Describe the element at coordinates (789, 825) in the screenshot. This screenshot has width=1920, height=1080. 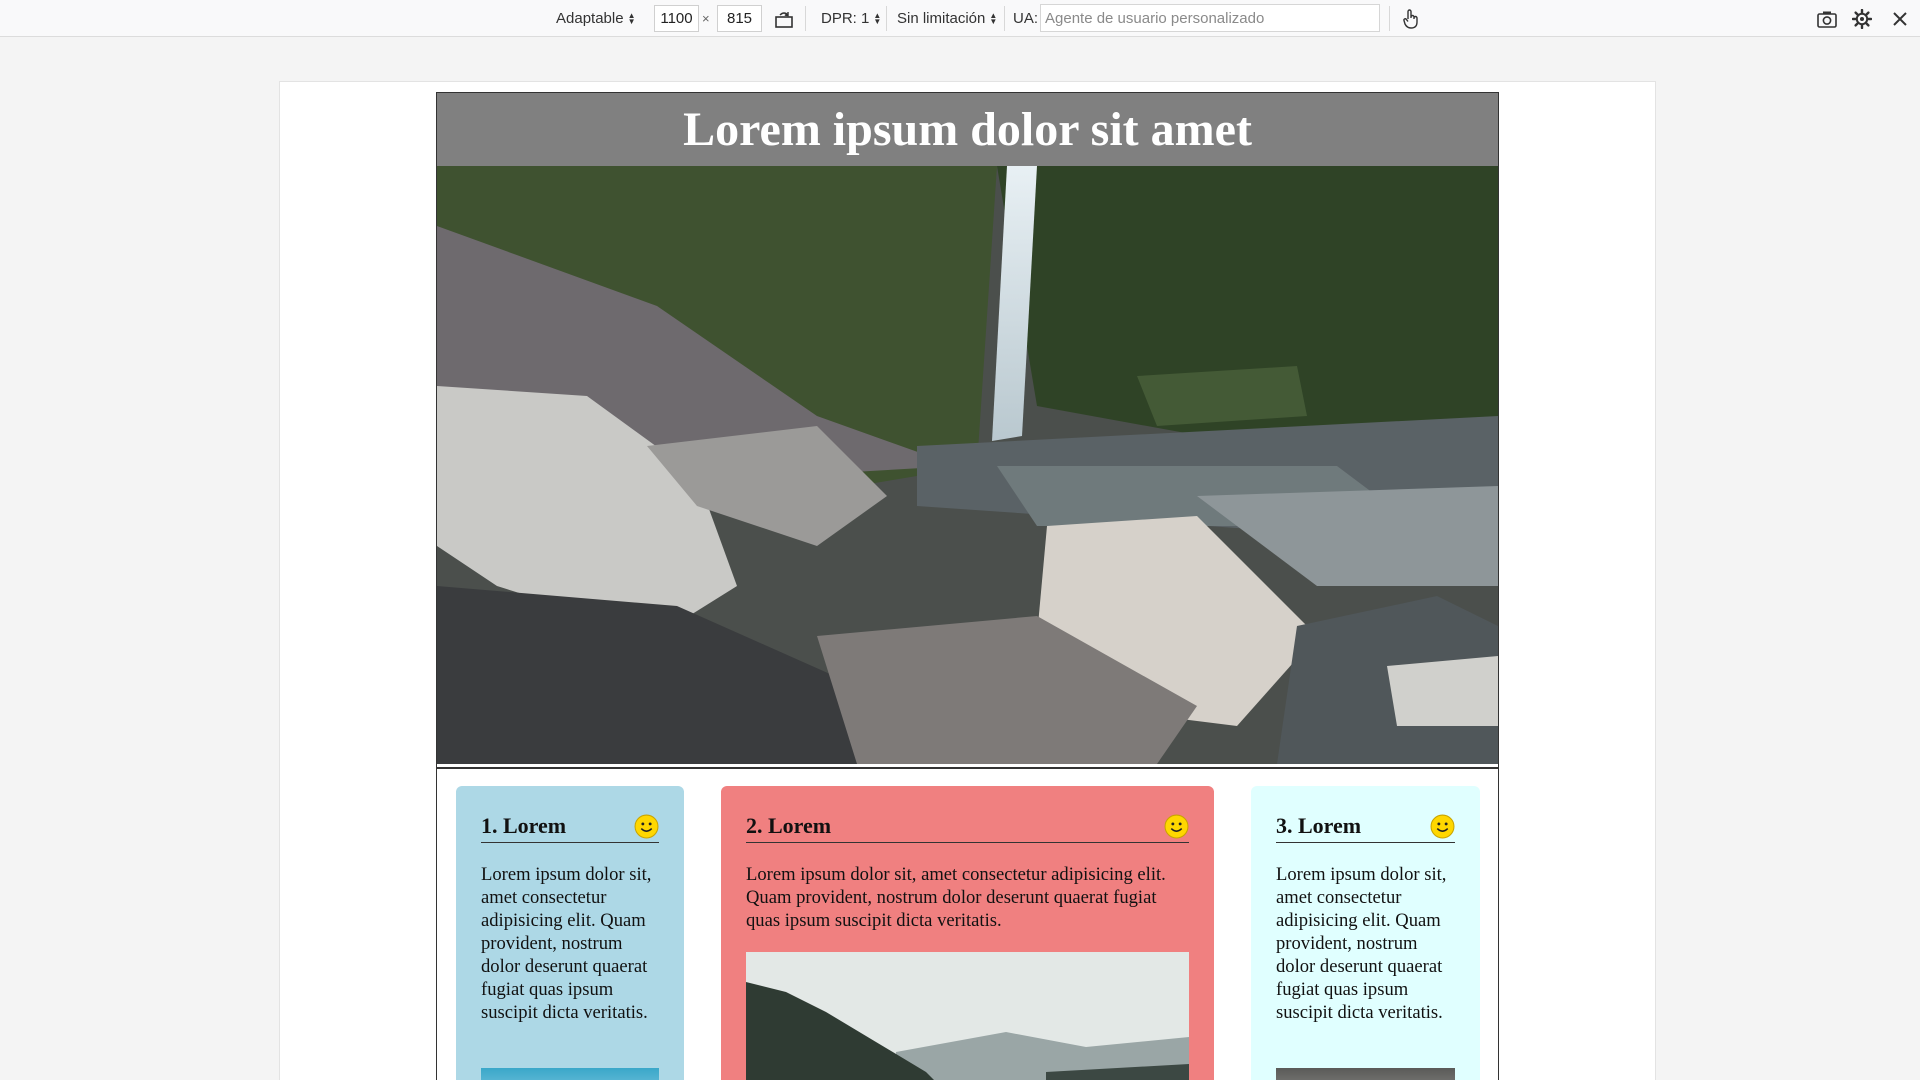
I see `card-title: 2. Lorem` at that location.